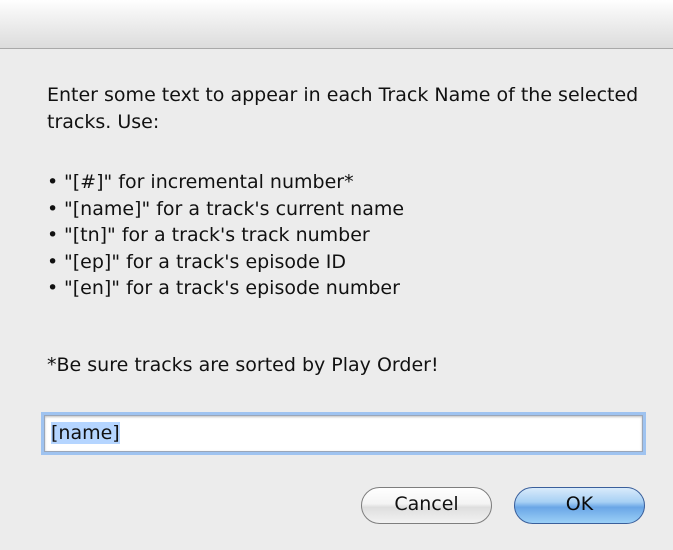 This screenshot has height=550, width=673. What do you see at coordinates (343, 433) in the screenshot?
I see `track-name-input: [name]` at bounding box center [343, 433].